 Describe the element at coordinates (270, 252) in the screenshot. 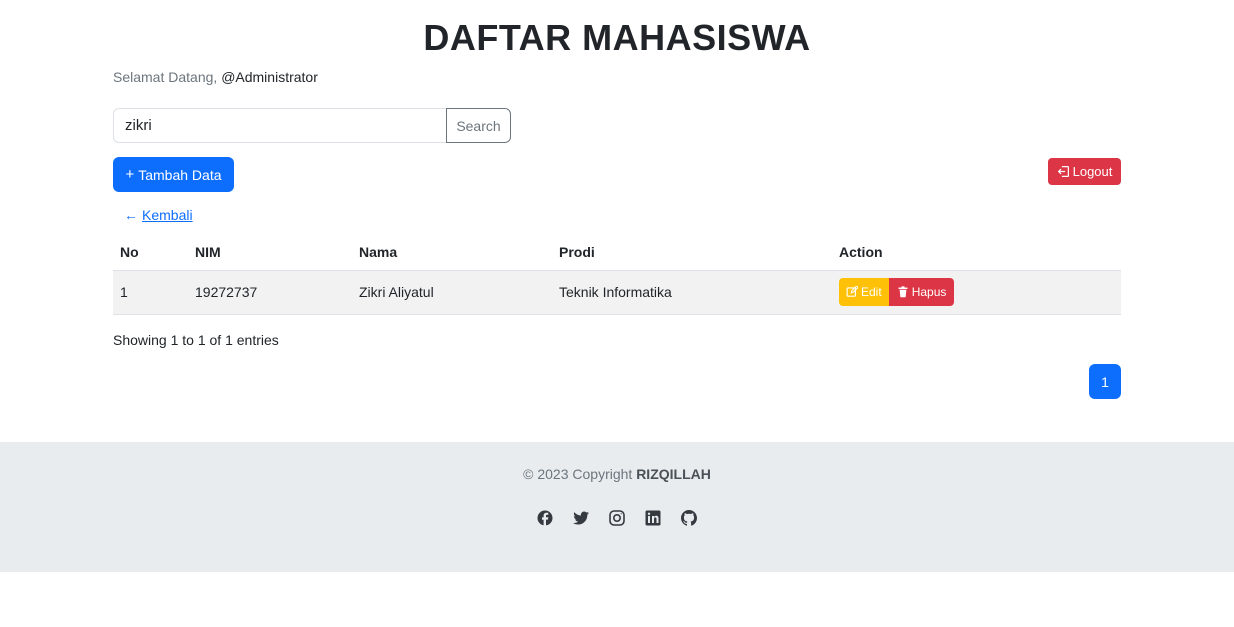

I see `column-header-nim: NIM` at that location.